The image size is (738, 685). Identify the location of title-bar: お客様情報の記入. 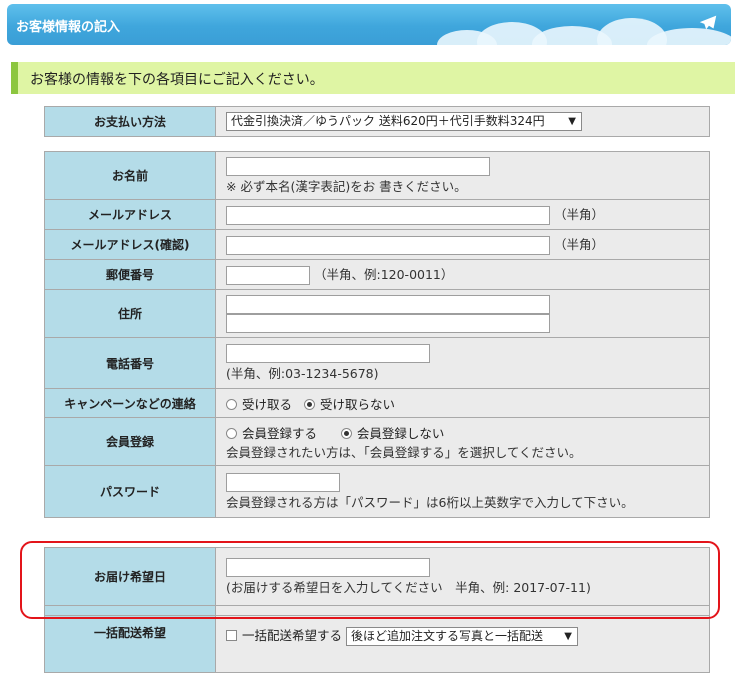
(369, 24).